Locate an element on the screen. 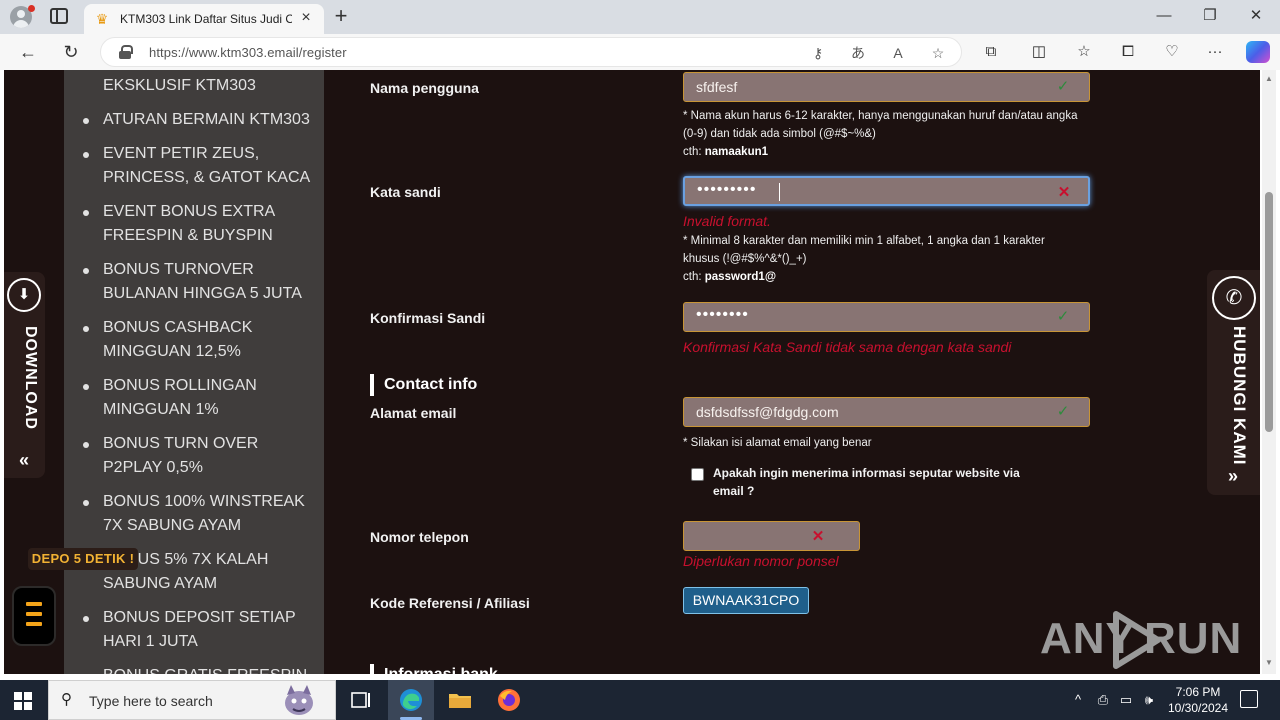  tab-close-icon: × is located at coordinates (306, 18).